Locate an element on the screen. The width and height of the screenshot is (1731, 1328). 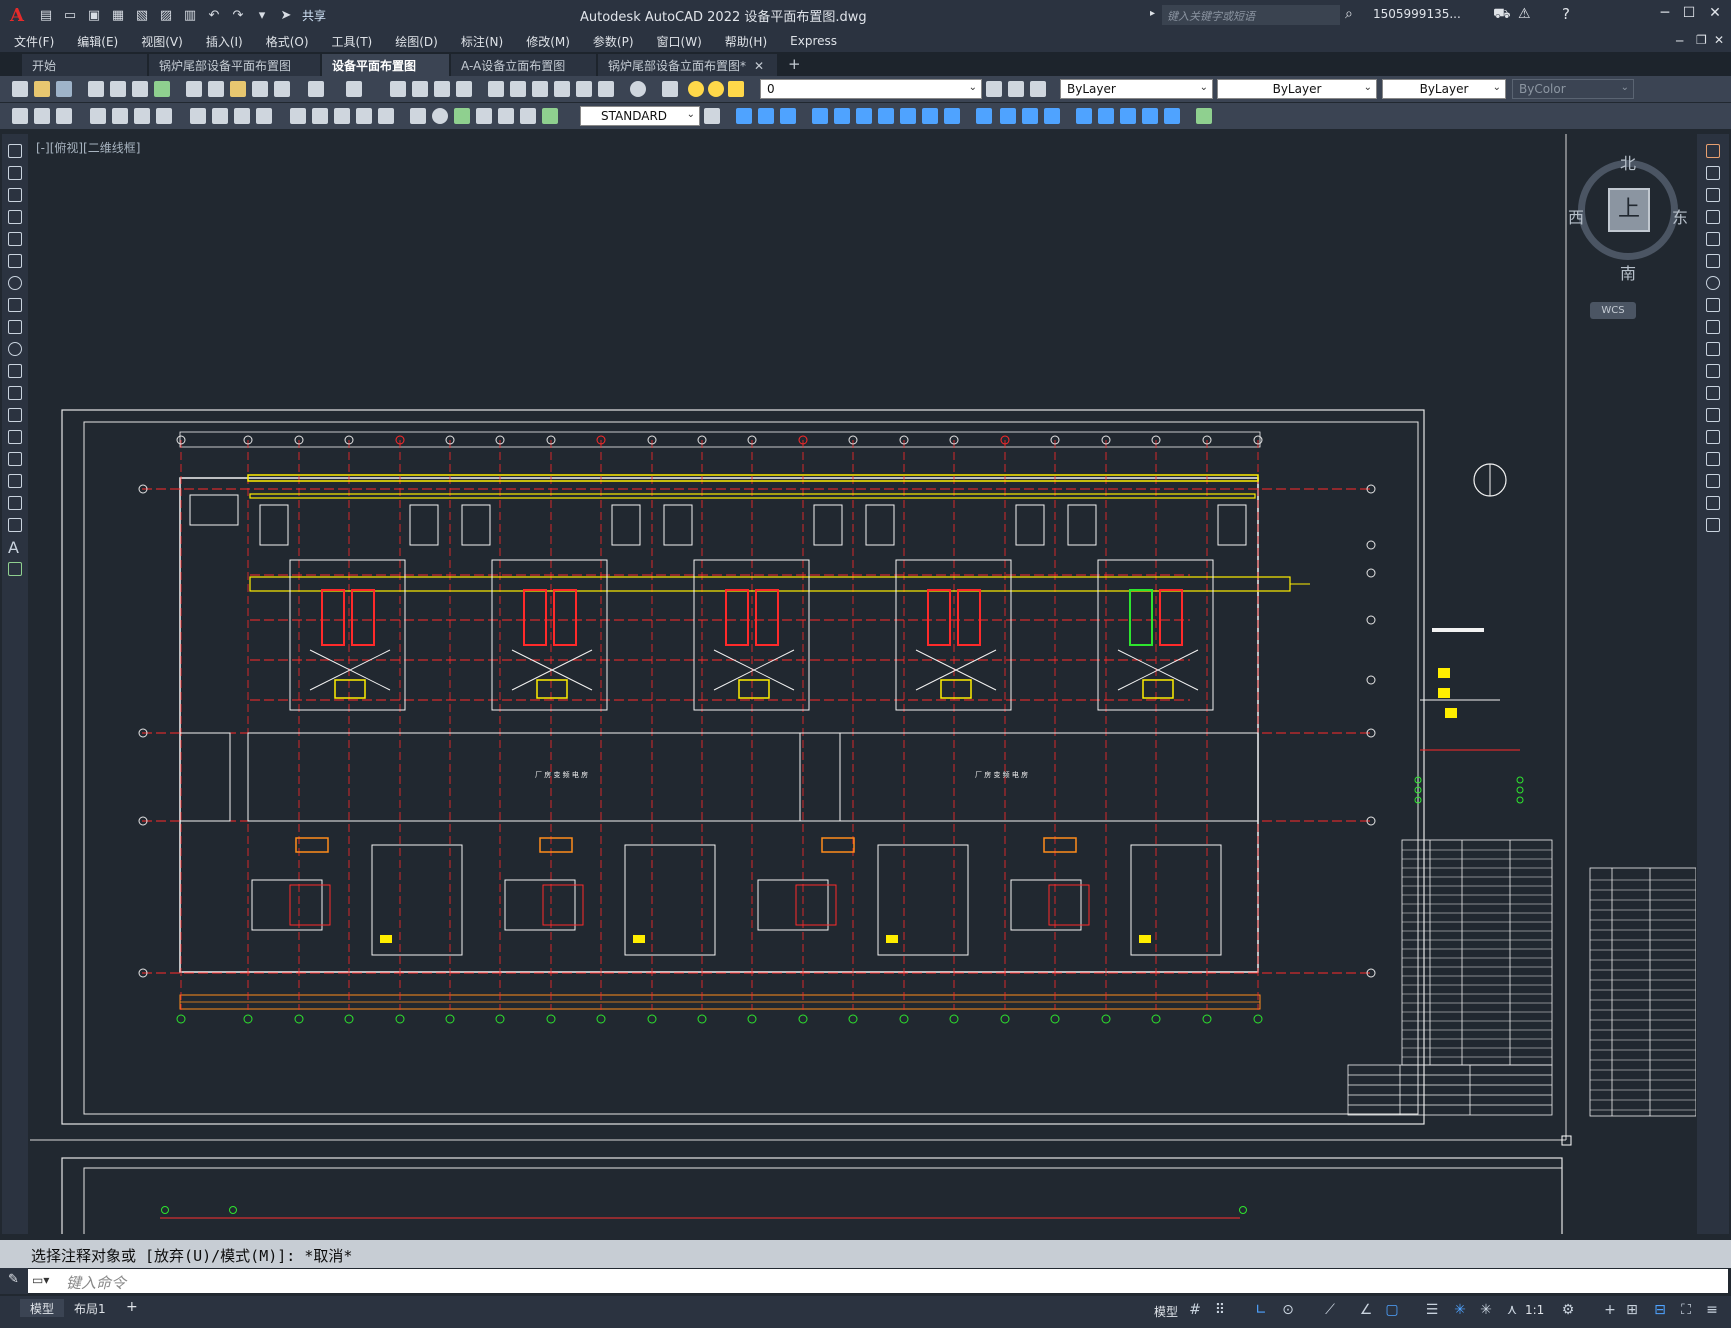
new-tab-icon: + is located at coordinates (794, 64).